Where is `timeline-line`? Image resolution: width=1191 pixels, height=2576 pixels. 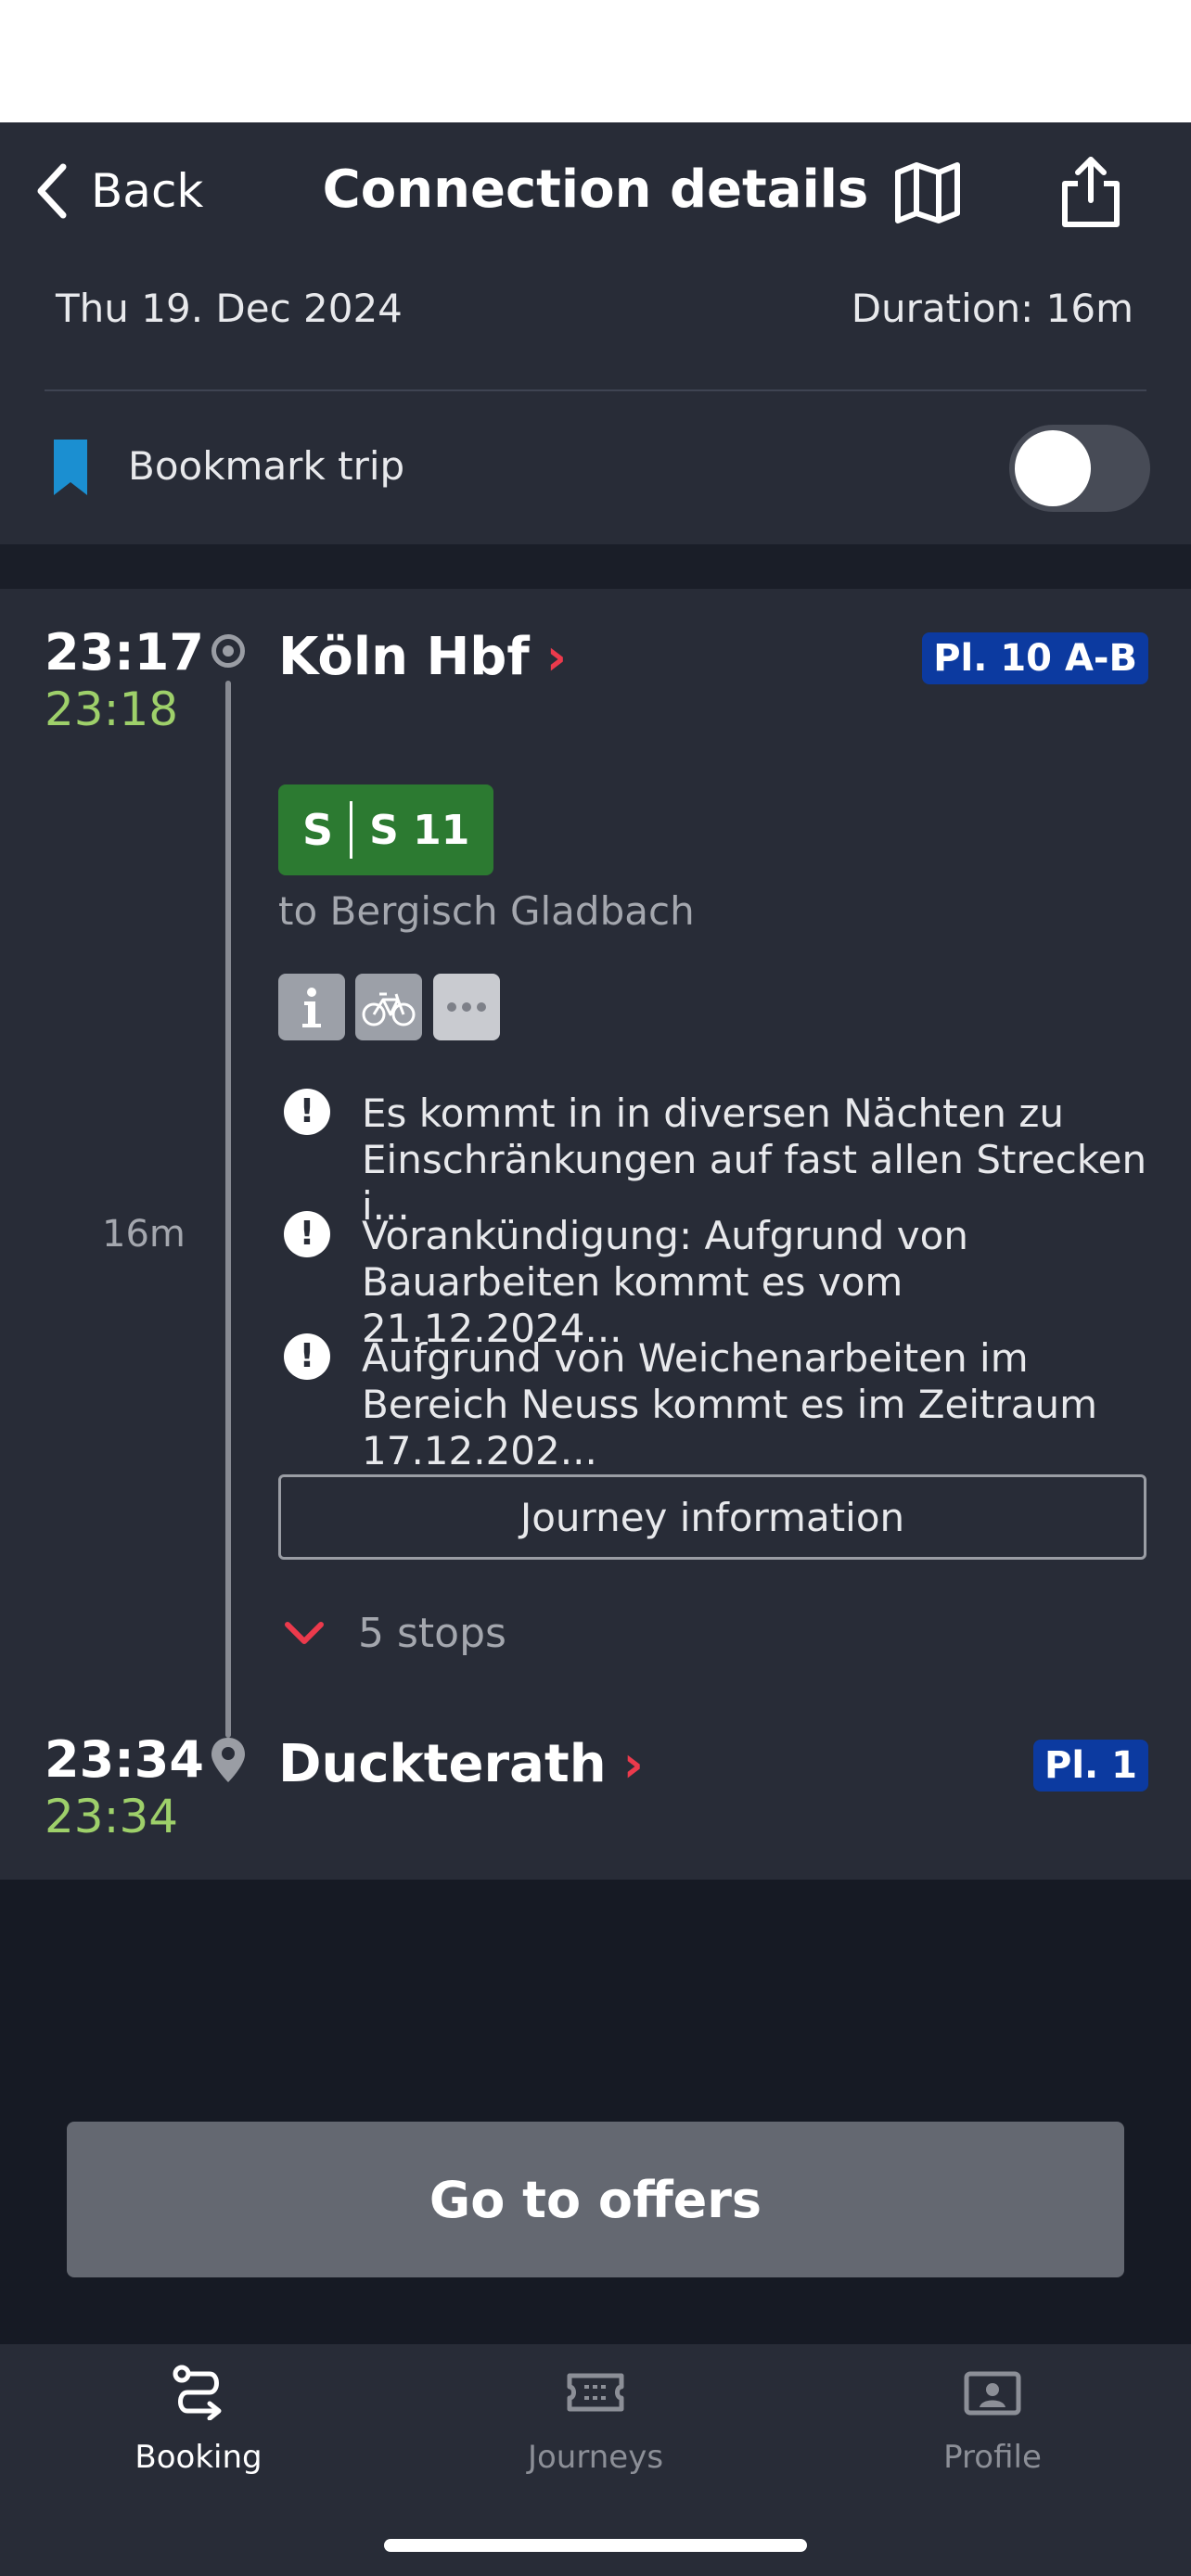
timeline-line is located at coordinates (228, 1210).